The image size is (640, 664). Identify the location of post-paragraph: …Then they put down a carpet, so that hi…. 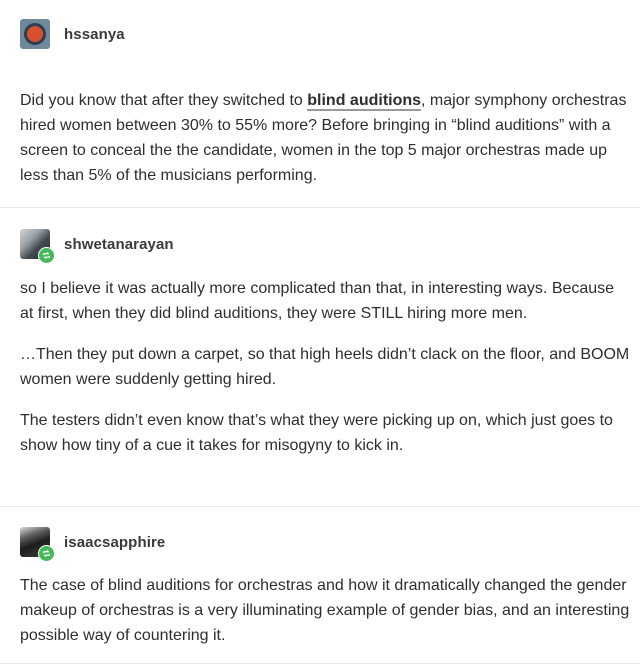
(325, 367).